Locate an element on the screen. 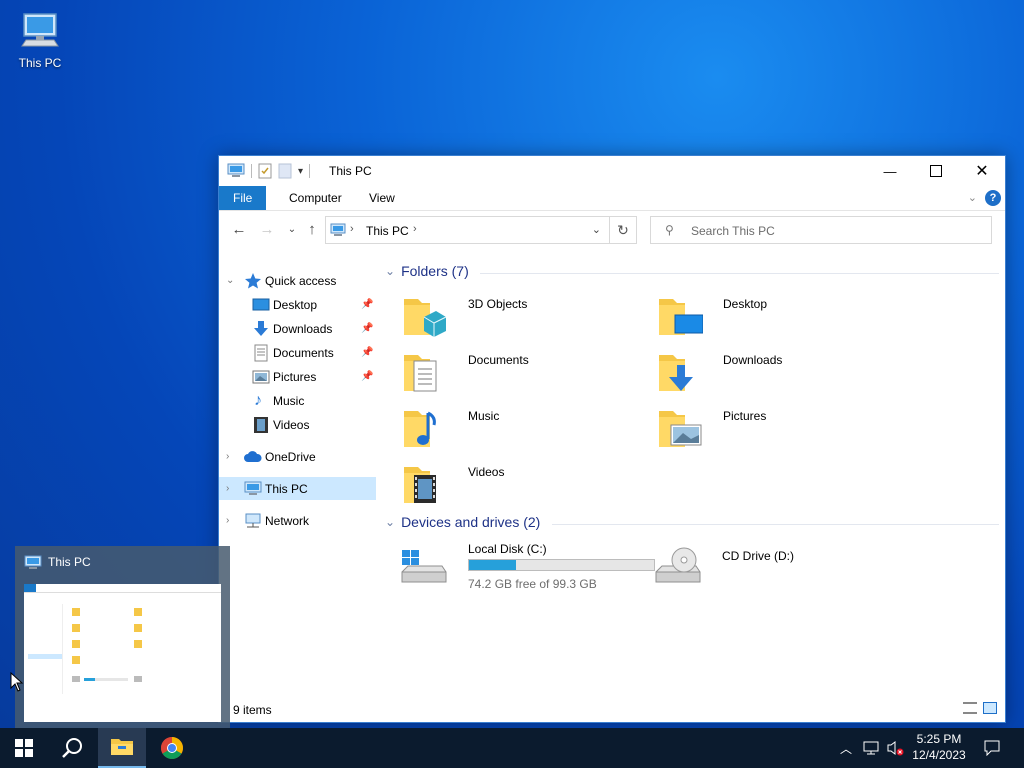 The height and width of the screenshot is (768, 1024). pin-icon: 📌 is located at coordinates (367, 376).